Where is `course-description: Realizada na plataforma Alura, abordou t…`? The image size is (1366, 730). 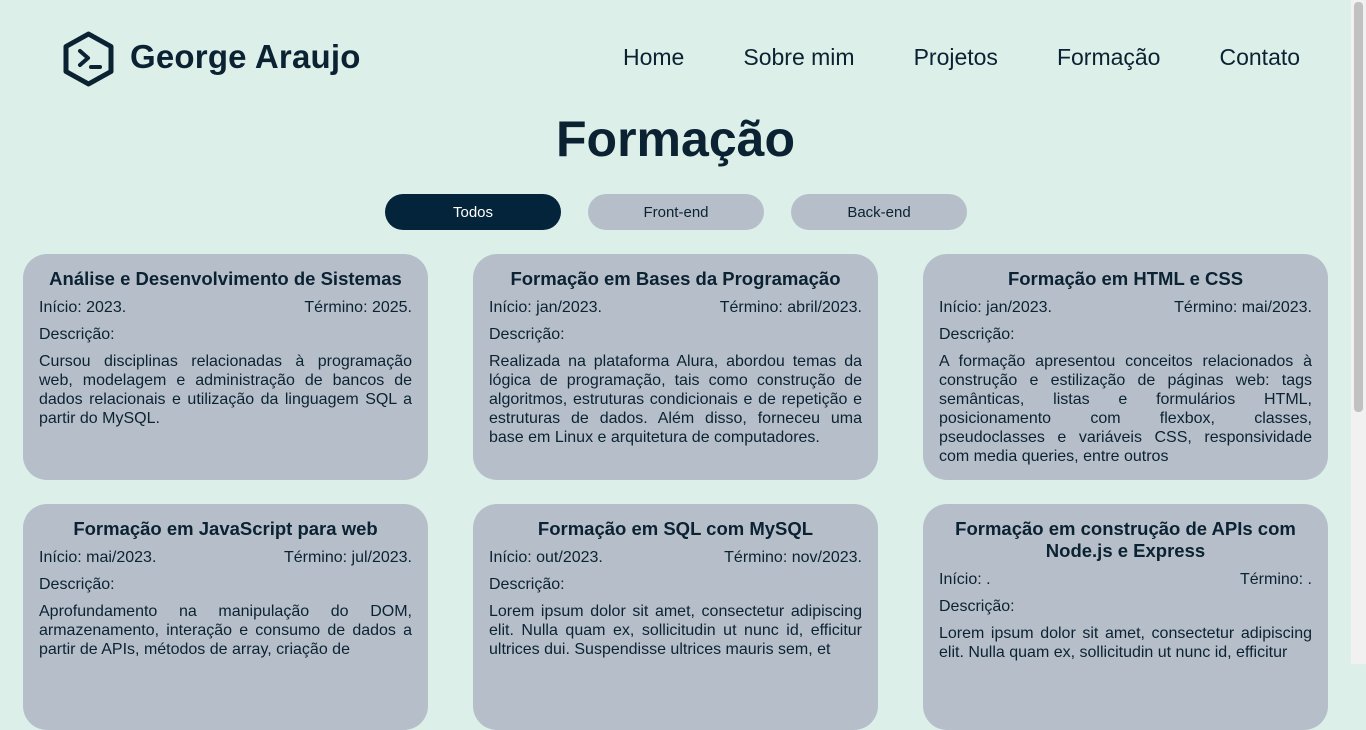
course-description: Realizada na plataforma Alura, abordou t… is located at coordinates (675, 399).